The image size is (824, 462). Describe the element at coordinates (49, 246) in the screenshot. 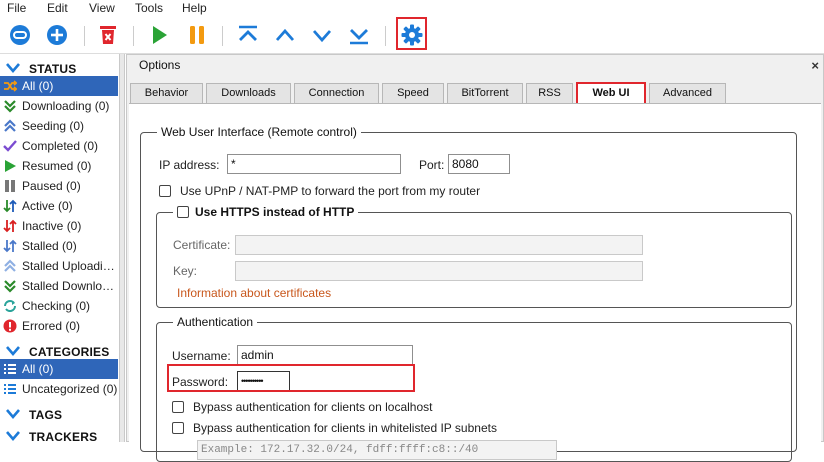

I see `status-item-label: Stalled (0)` at that location.